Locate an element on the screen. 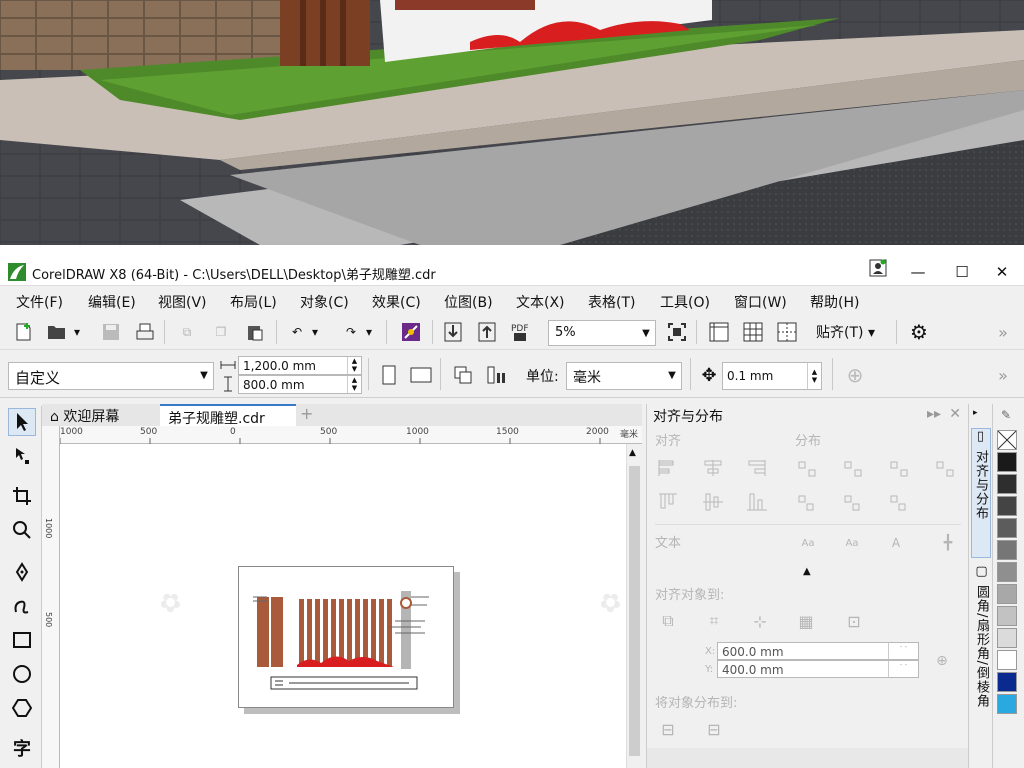 This screenshot has height=768, width=1024. ellipse-tool-icon is located at coordinates (22, 674).